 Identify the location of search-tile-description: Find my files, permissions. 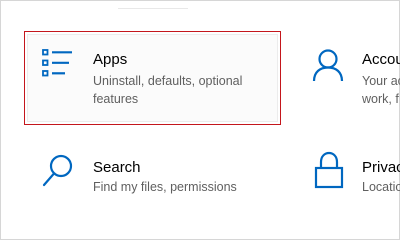
(165, 187).